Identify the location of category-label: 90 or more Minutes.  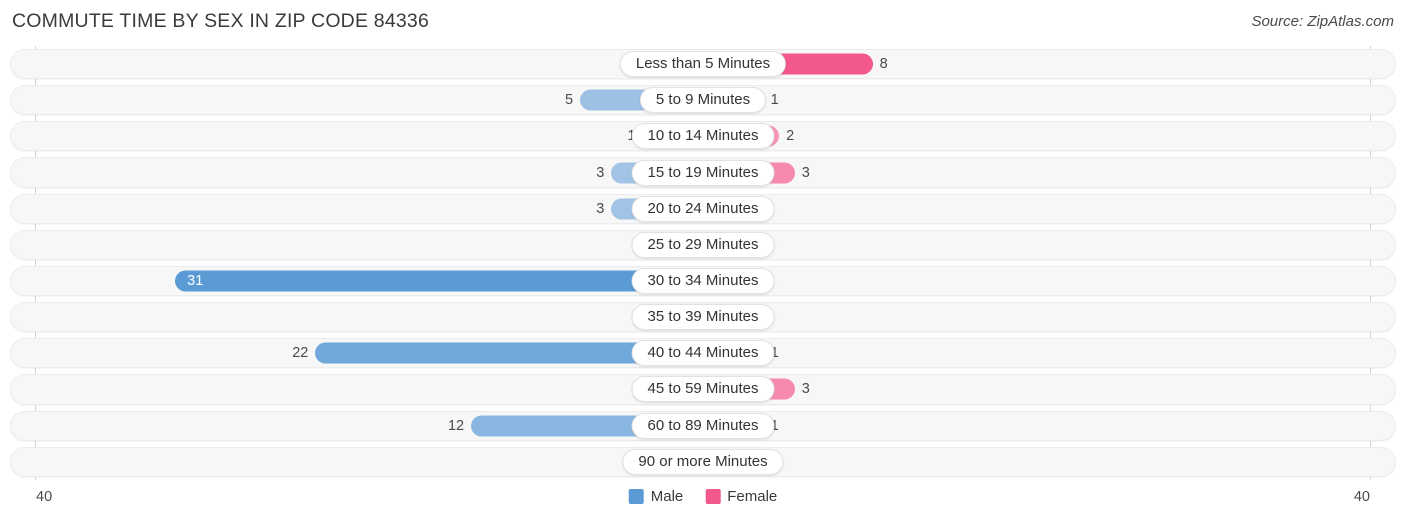
(703, 461).